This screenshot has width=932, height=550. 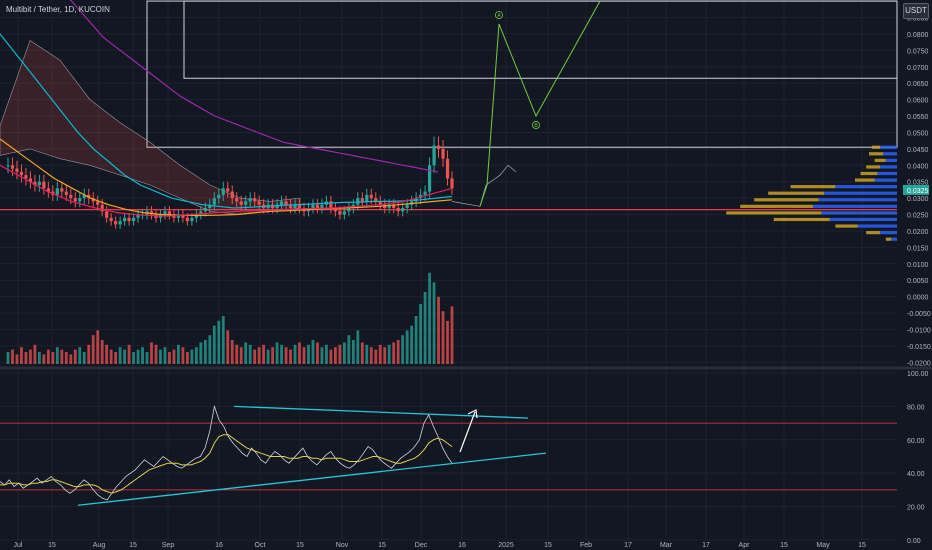 What do you see at coordinates (916, 441) in the screenshot?
I see `rsi-axis-label-2: 60.00` at bounding box center [916, 441].